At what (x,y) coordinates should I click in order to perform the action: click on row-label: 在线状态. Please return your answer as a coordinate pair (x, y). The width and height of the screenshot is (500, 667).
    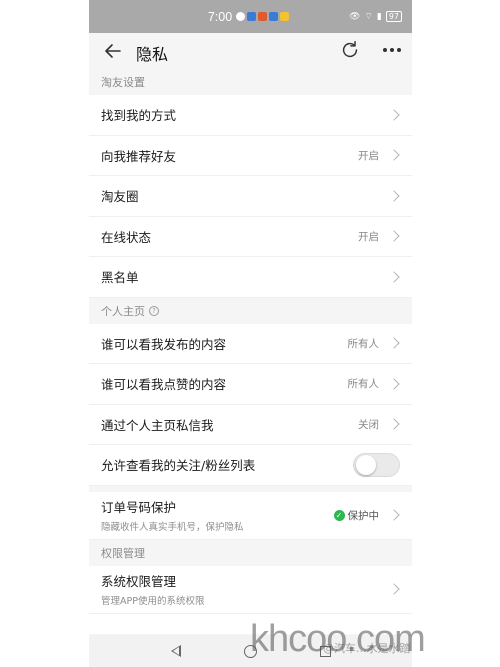
    Looking at the image, I should click on (126, 237).